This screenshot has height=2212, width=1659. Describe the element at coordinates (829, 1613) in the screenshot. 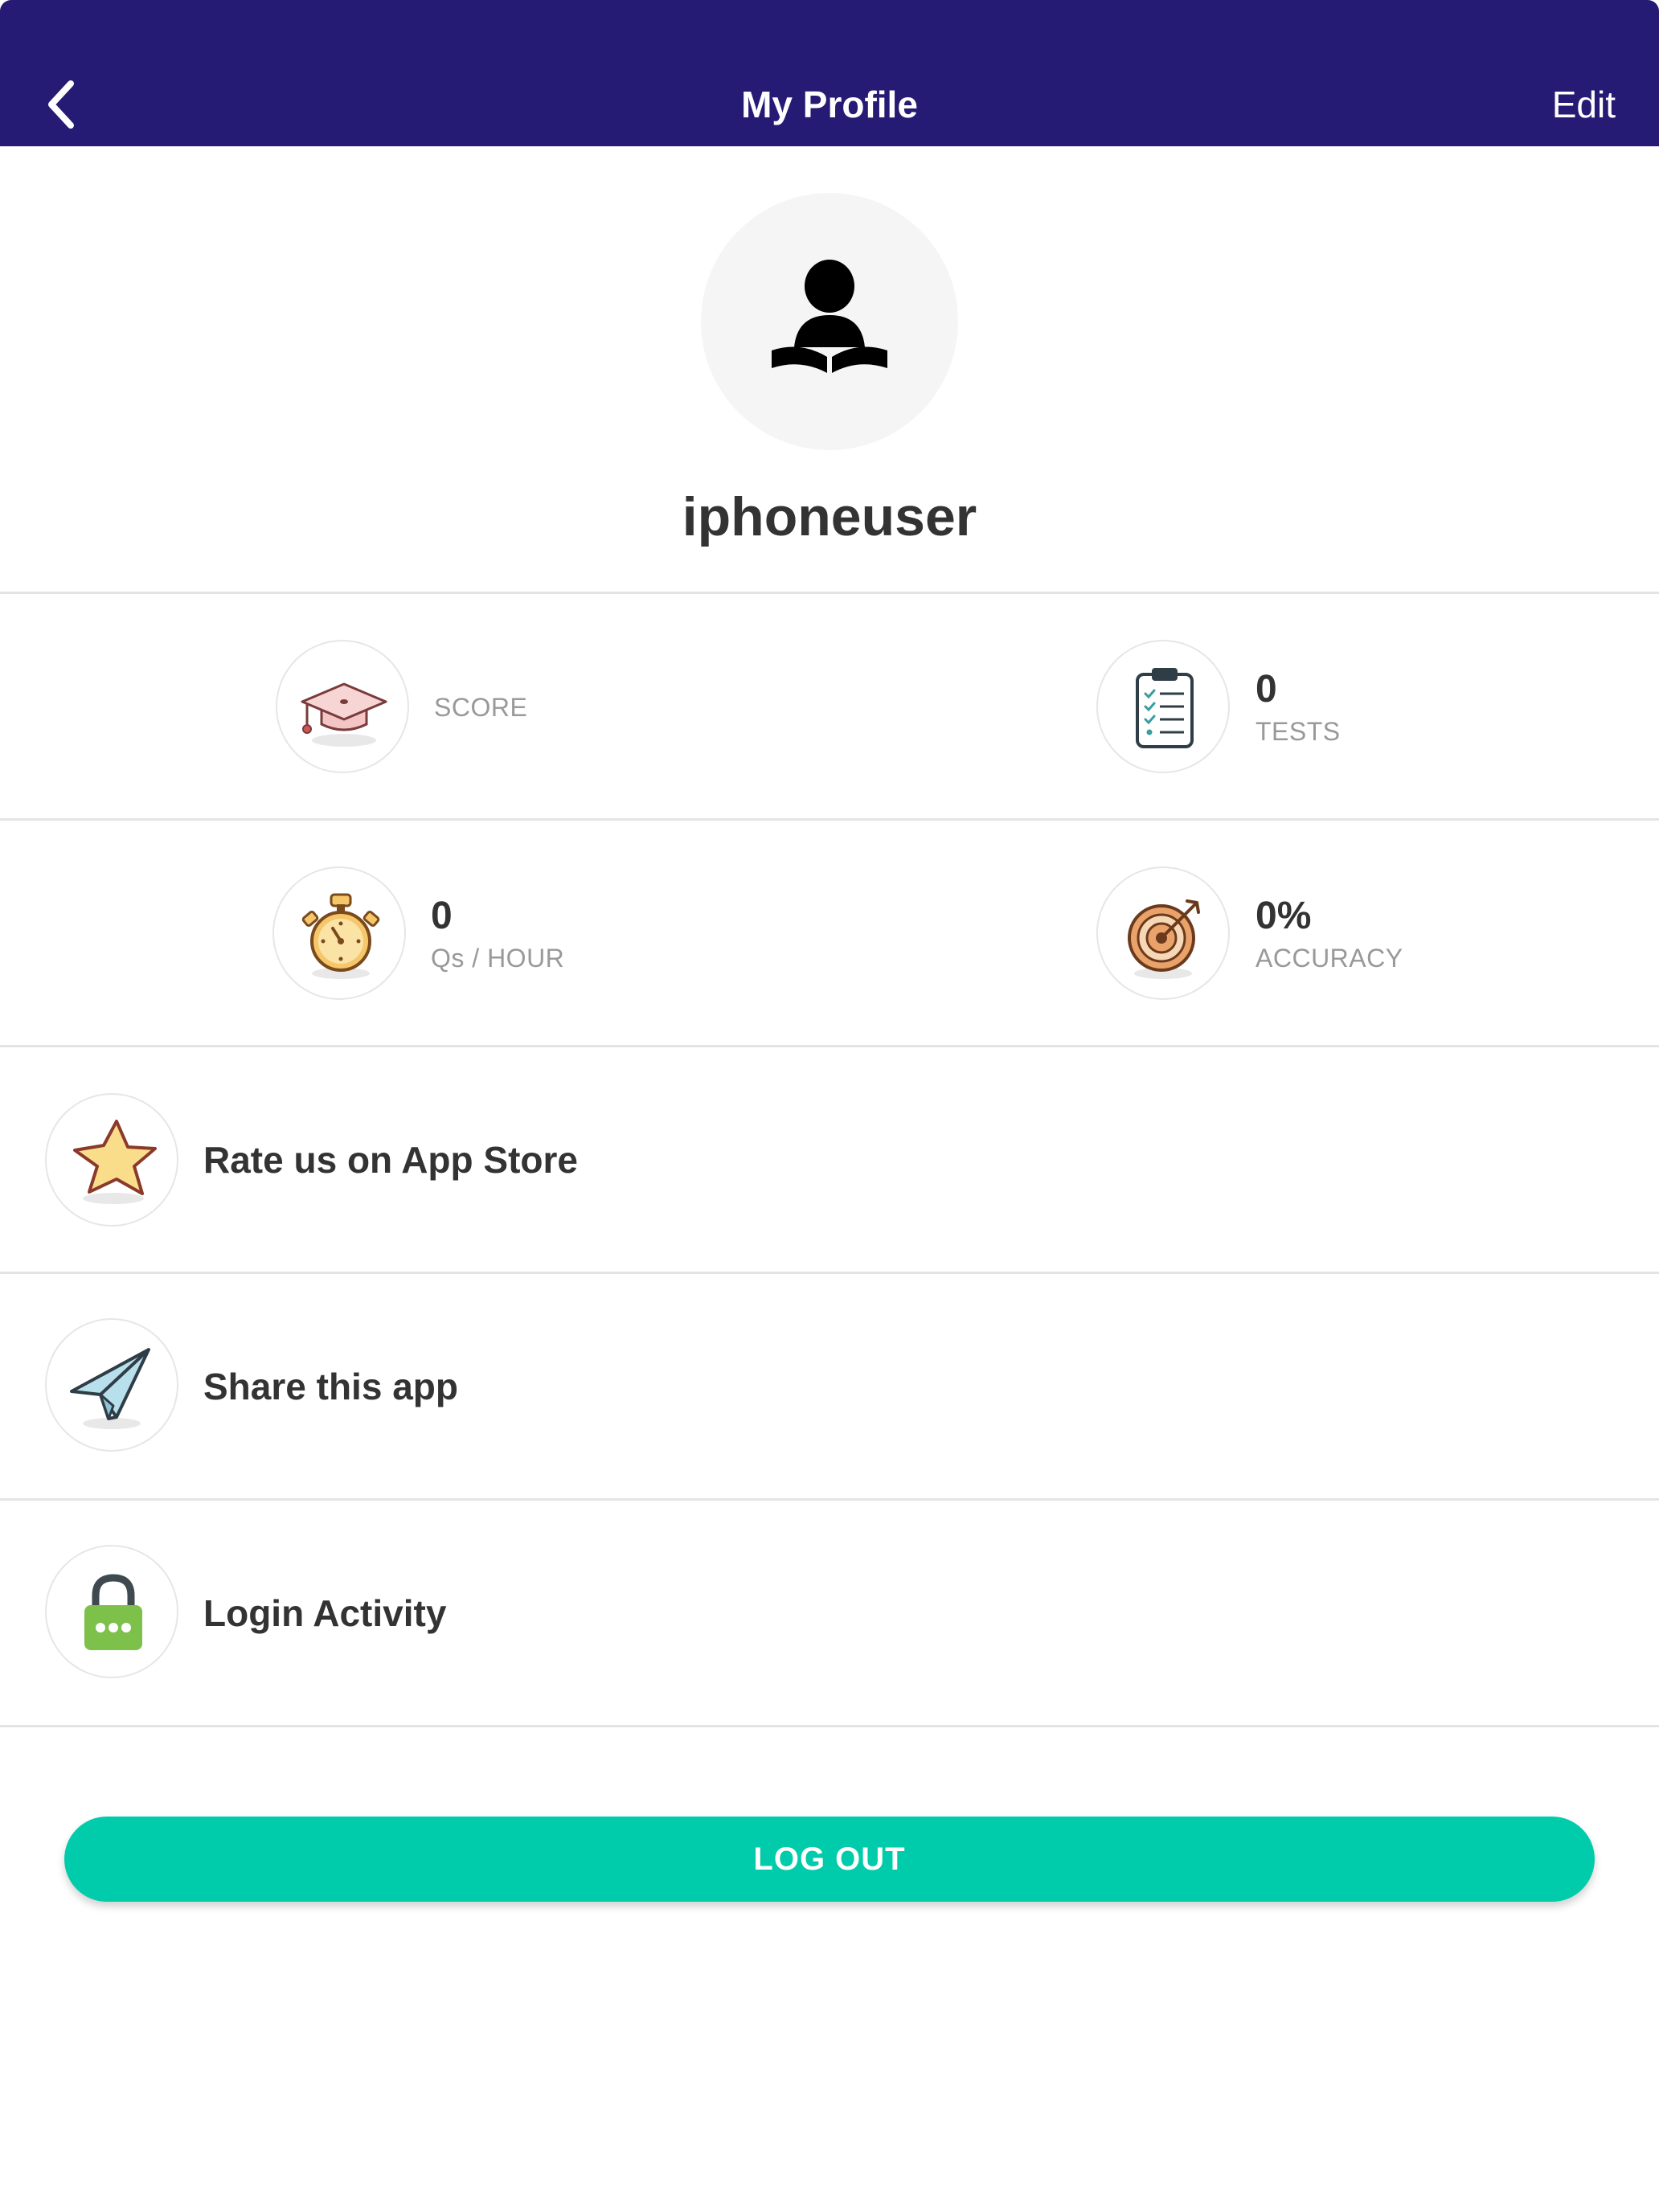

I see `menu-item-login-activity: Login Activity` at that location.